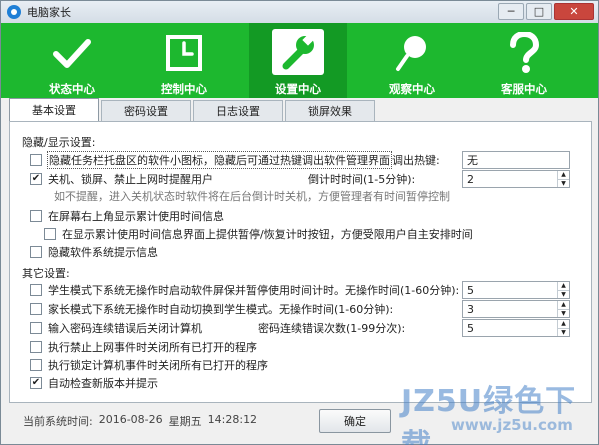 This screenshot has height=445, width=599. What do you see at coordinates (146, 110) in the screenshot?
I see `tab-password-settings: 密码设置` at bounding box center [146, 110].